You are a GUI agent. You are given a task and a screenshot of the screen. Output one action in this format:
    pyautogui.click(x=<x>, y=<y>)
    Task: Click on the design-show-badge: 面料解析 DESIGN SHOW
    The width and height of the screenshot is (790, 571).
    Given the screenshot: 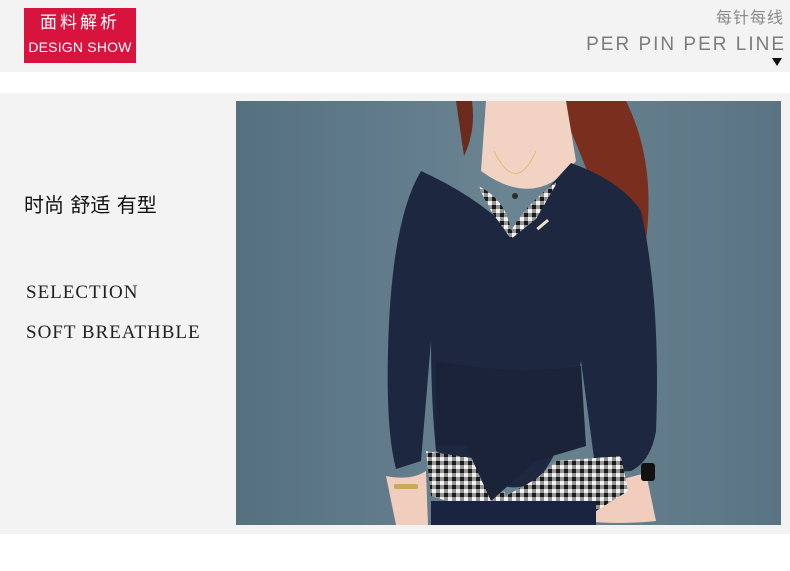 What is the action you would take?
    pyautogui.click(x=80, y=35)
    